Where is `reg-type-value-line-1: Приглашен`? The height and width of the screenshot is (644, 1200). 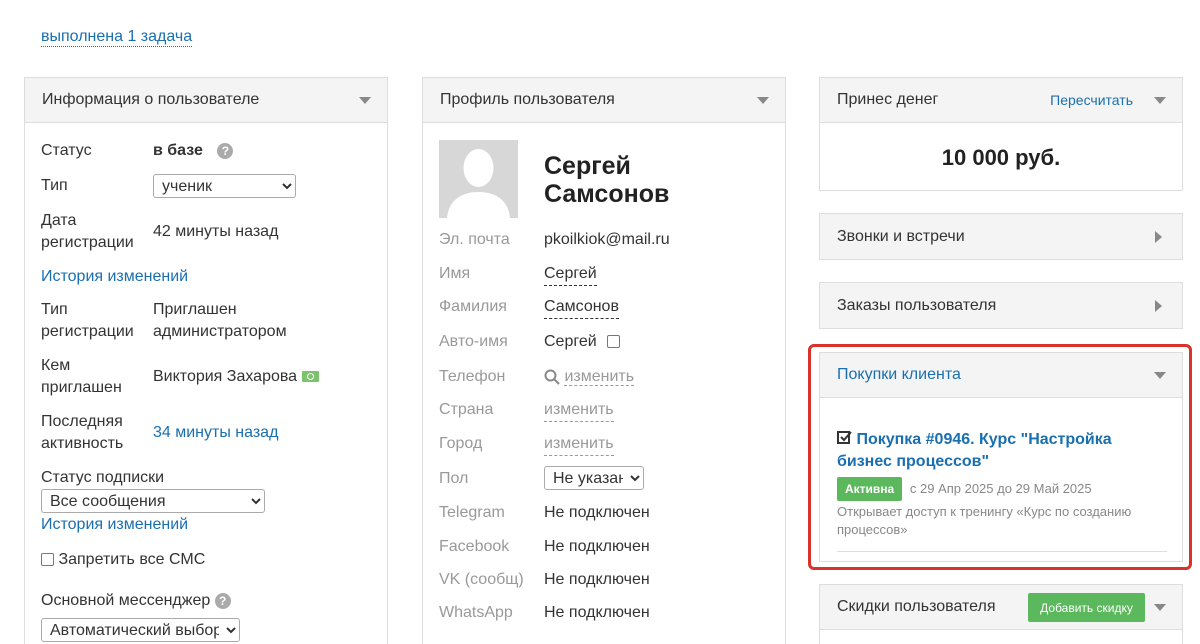 reg-type-value-line-1: Приглашен is located at coordinates (195, 309).